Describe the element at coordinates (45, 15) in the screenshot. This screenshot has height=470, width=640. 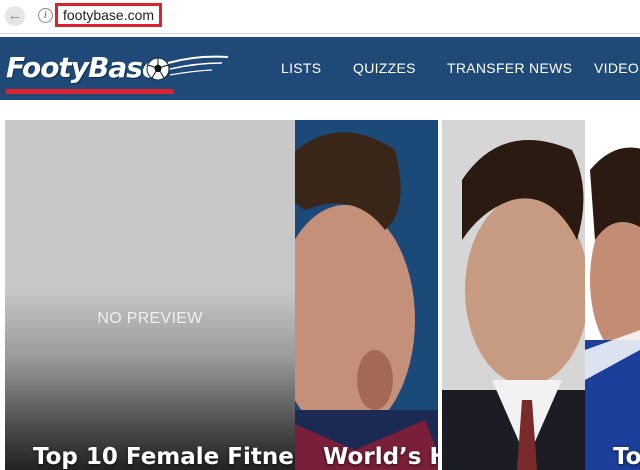
I see `info-icon: i` at that location.